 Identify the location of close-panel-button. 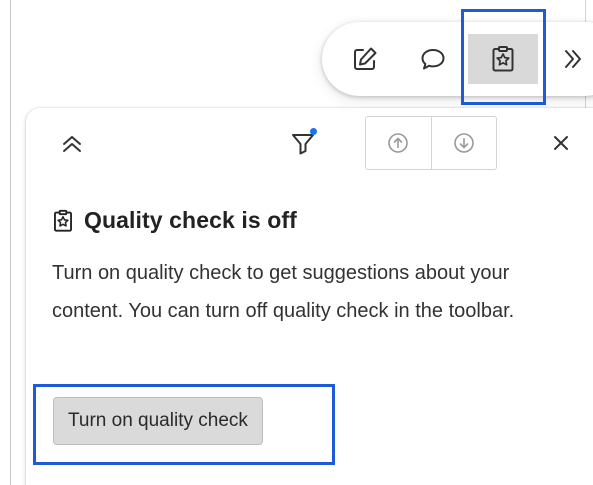
(561, 143).